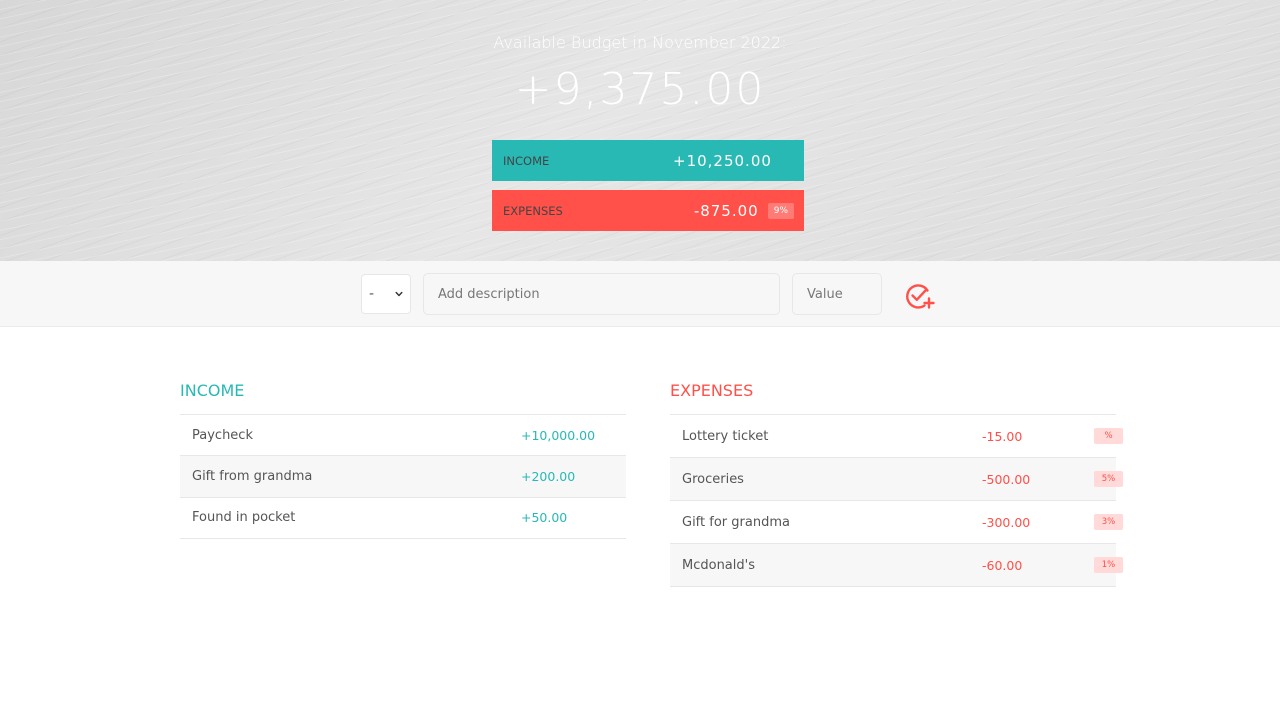 The width and height of the screenshot is (1280, 720). Describe the element at coordinates (896, 436) in the screenshot. I see `expense-item: Lottery ticket -15.00 %` at that location.